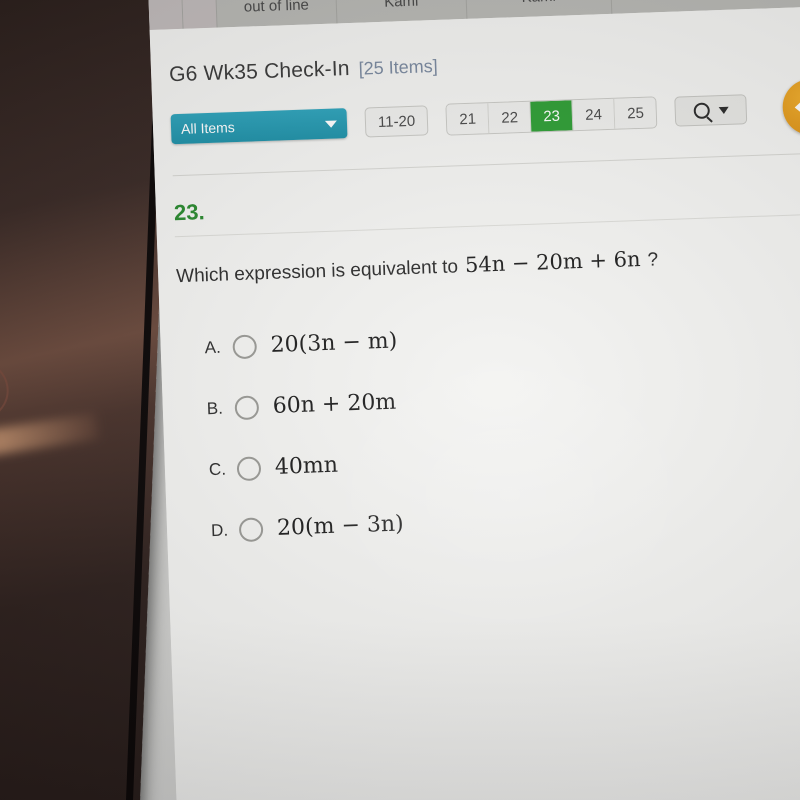 The width and height of the screenshot is (800, 800). I want to click on choice-letter-b: B., so click(215, 408).